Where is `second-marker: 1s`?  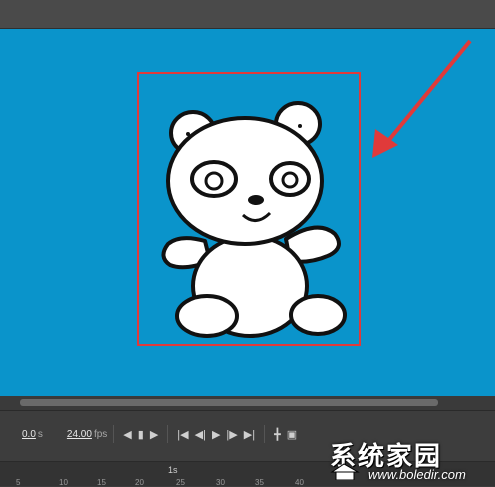 second-marker: 1s is located at coordinates (173, 470).